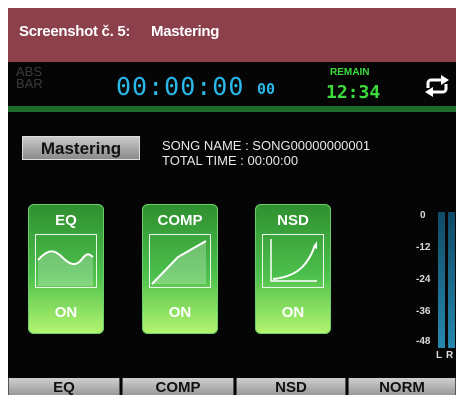 This screenshot has width=456, height=395. What do you see at coordinates (450, 355) in the screenshot?
I see `meter-channel-right: R` at bounding box center [450, 355].